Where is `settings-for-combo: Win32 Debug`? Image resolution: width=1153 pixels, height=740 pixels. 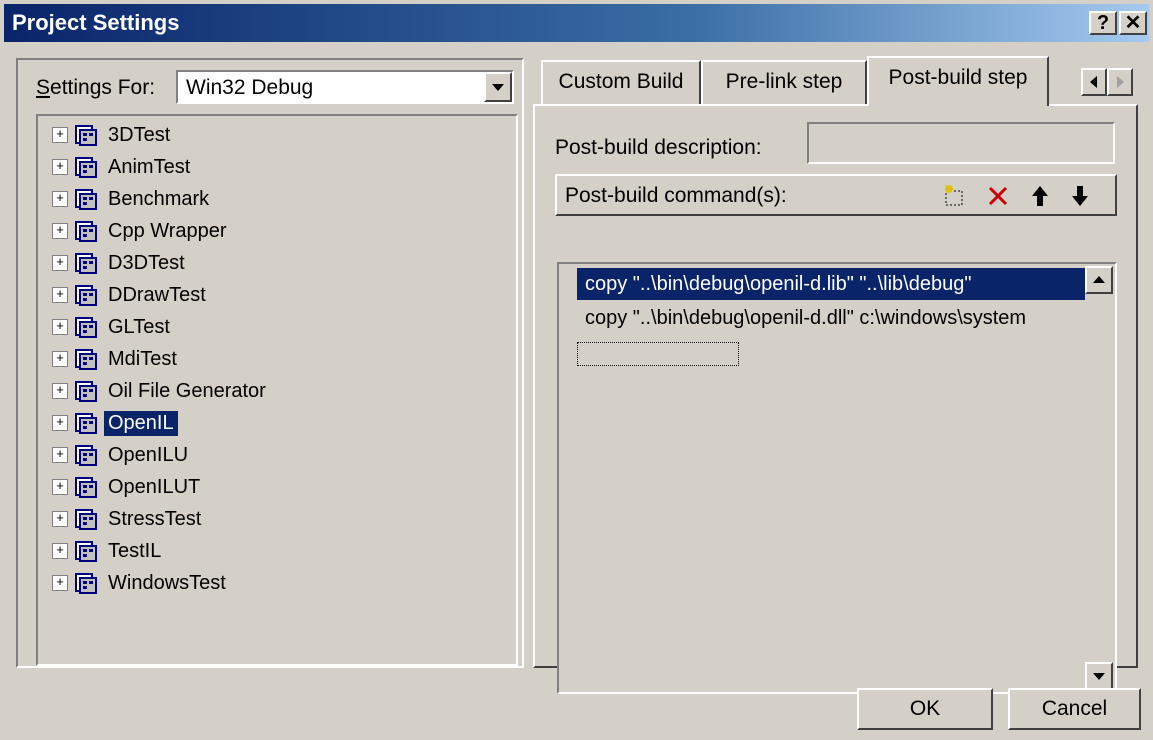 settings-for-combo: Win32 Debug is located at coordinates (345, 87).